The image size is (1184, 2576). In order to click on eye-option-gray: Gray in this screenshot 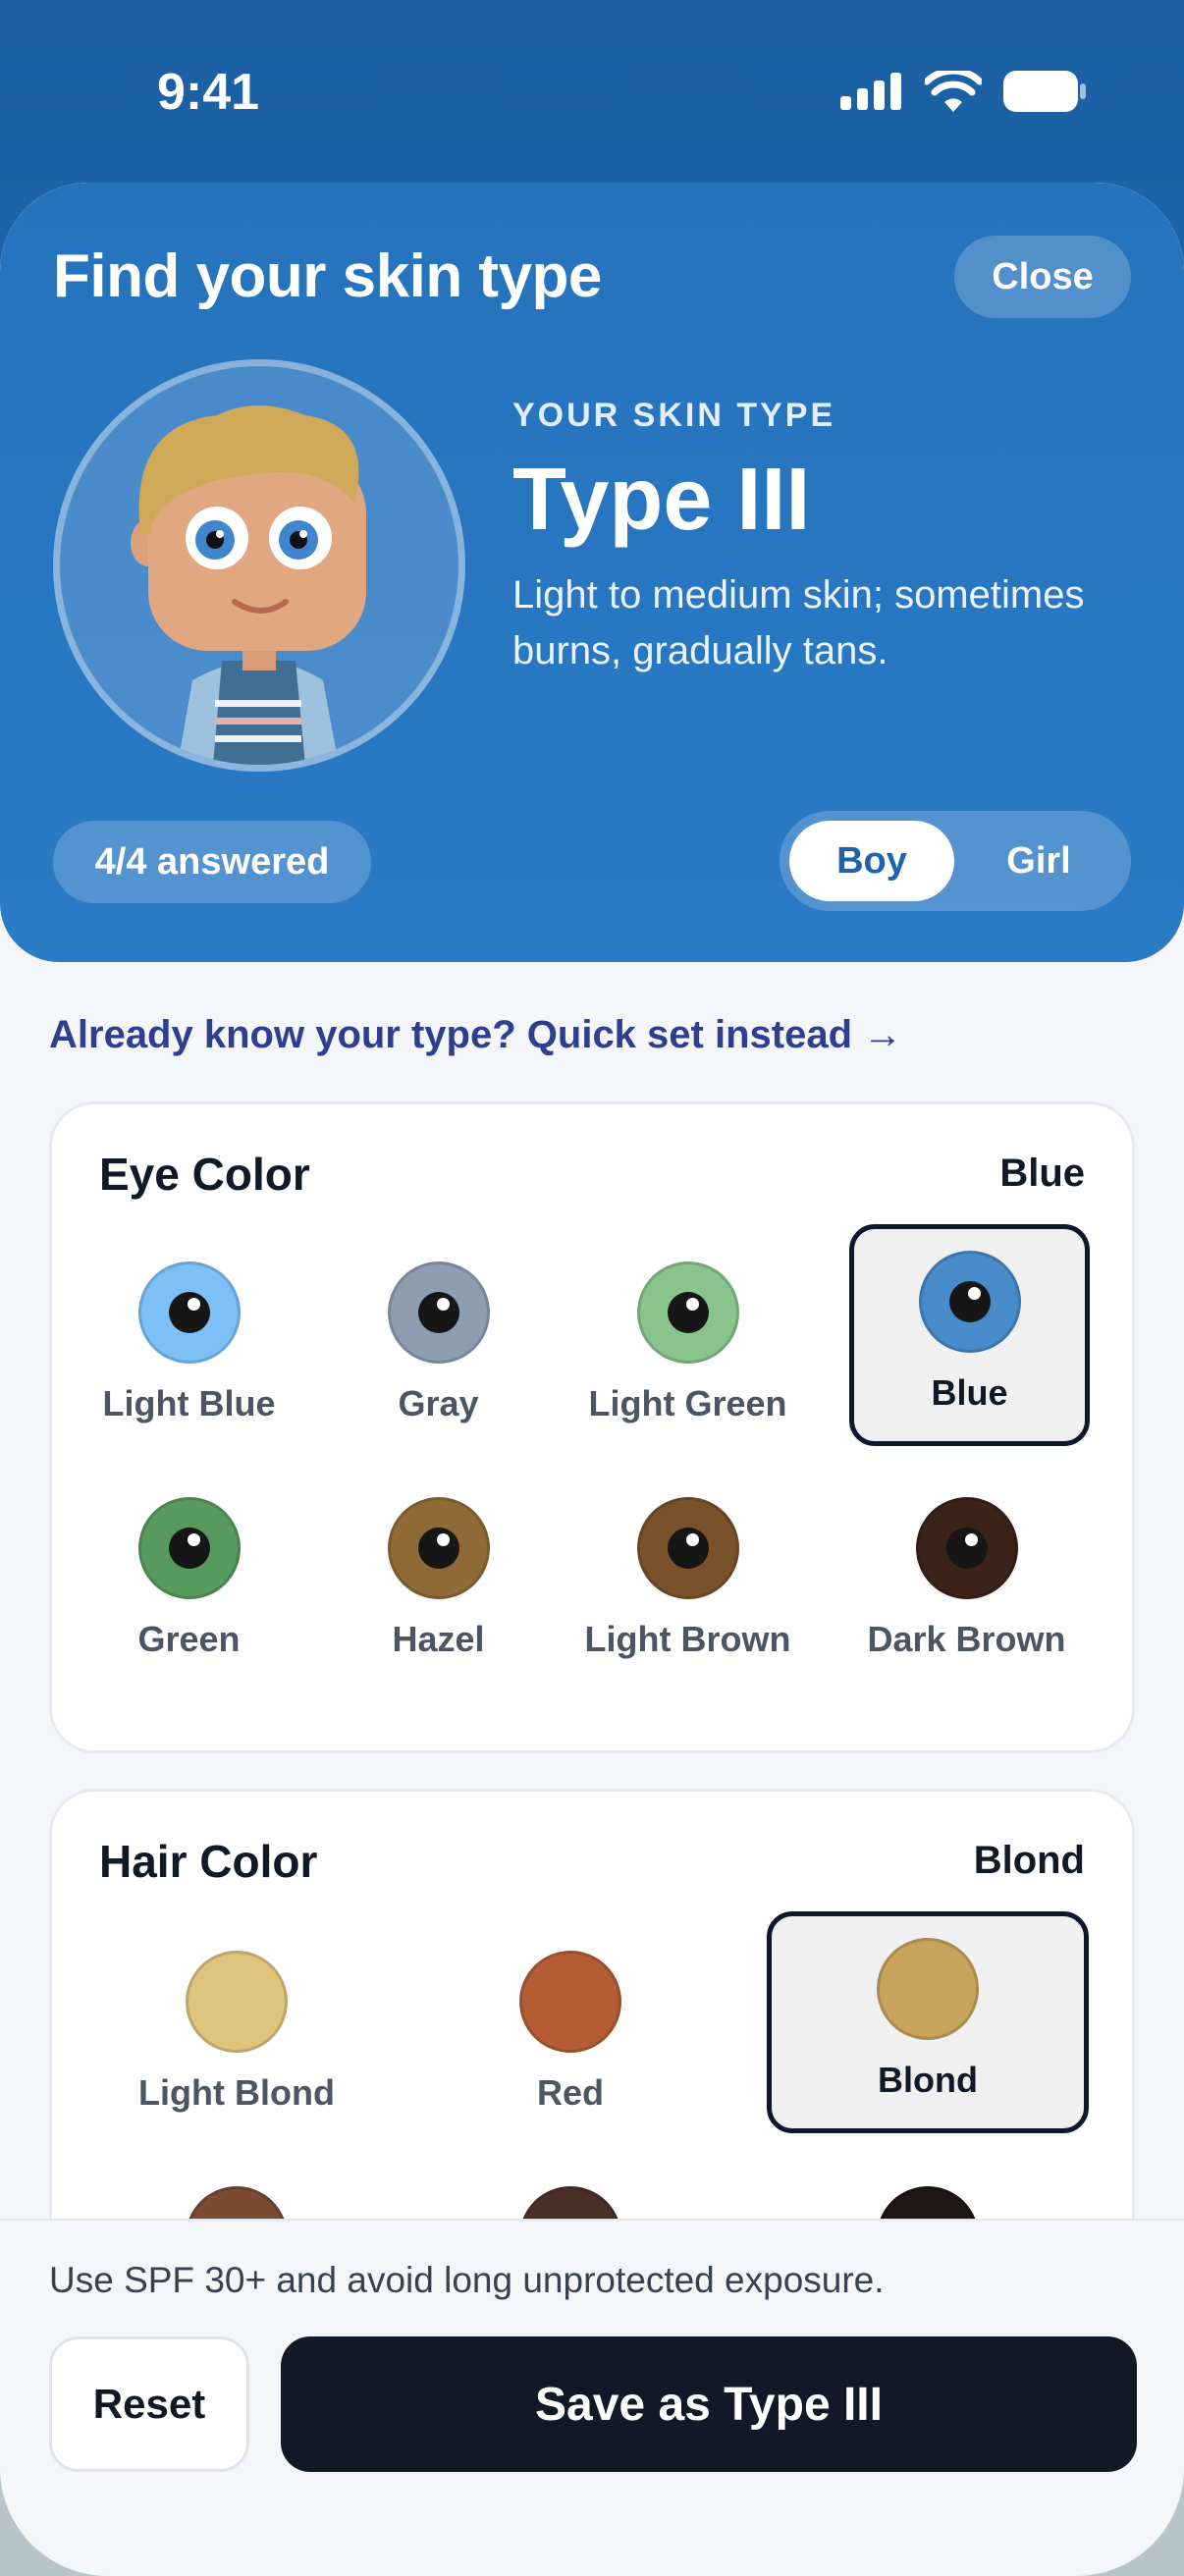, I will do `click(438, 1353)`.